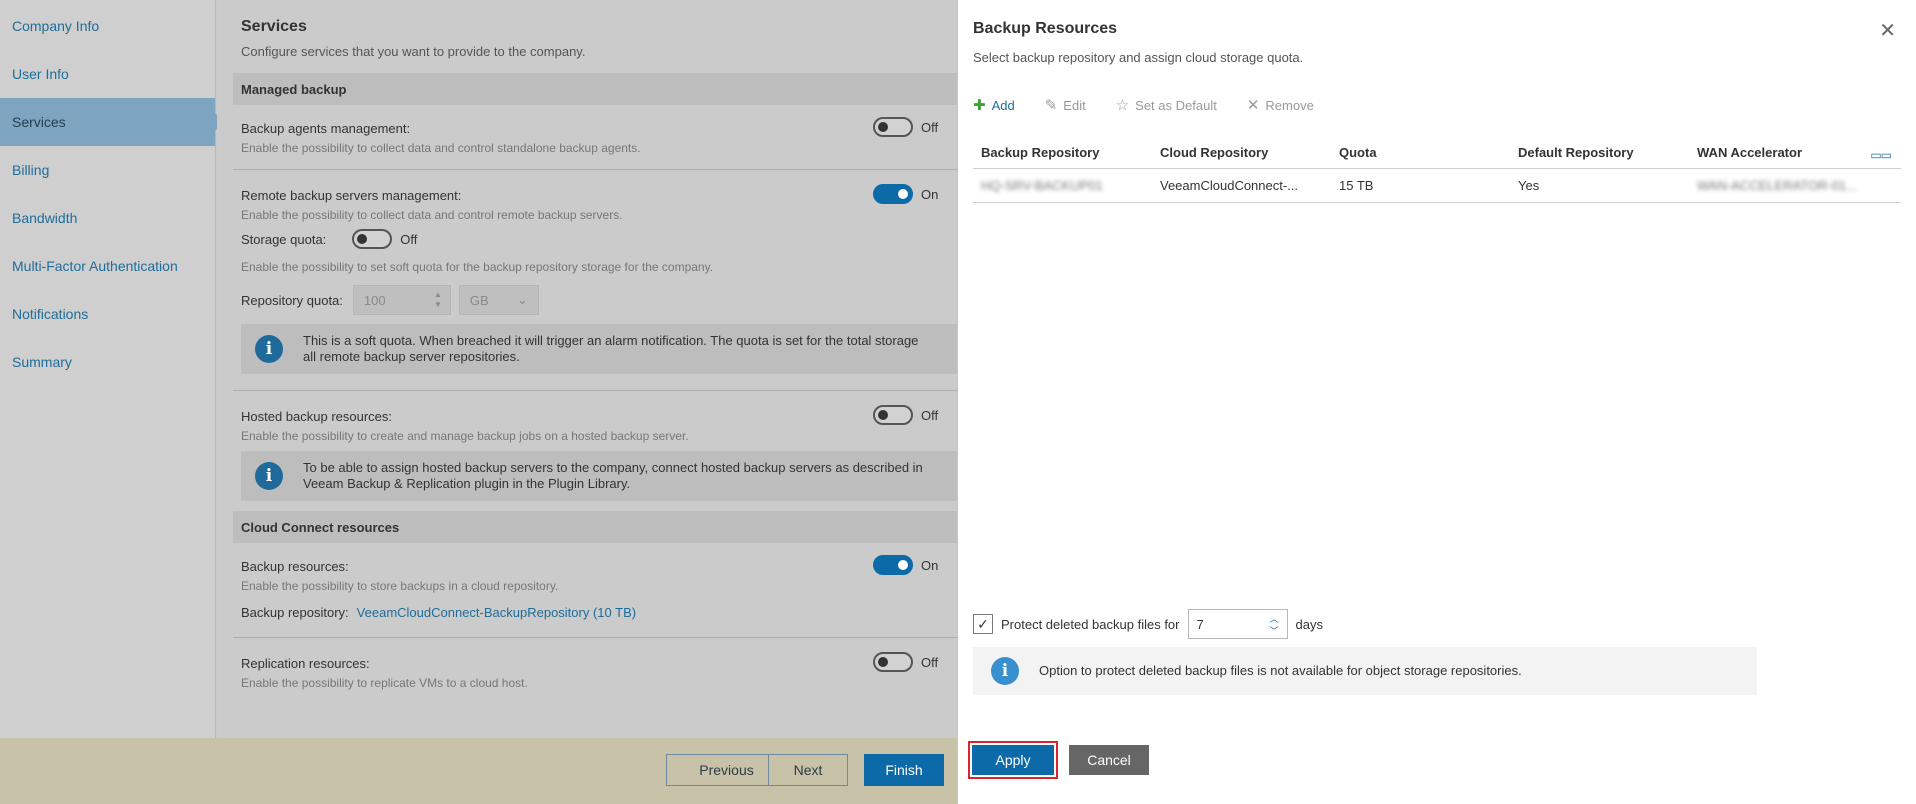 The width and height of the screenshot is (1916, 804). I want to click on repo-quota-unit: GB, so click(479, 300).